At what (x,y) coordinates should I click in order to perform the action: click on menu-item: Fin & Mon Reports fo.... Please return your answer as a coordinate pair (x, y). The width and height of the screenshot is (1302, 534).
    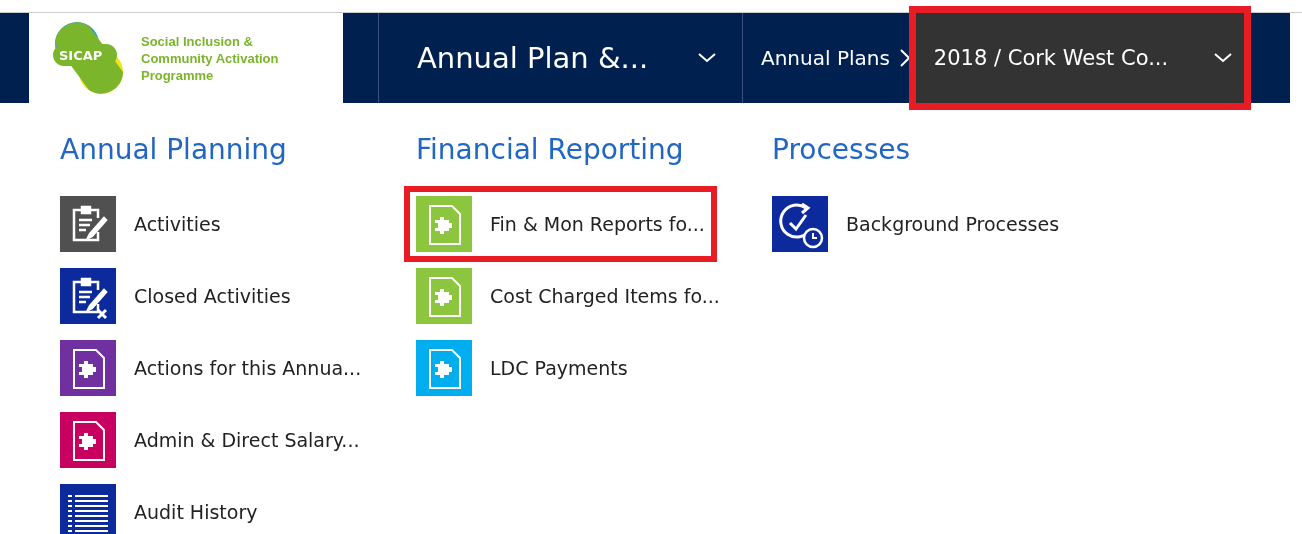
    Looking at the image, I should click on (560, 224).